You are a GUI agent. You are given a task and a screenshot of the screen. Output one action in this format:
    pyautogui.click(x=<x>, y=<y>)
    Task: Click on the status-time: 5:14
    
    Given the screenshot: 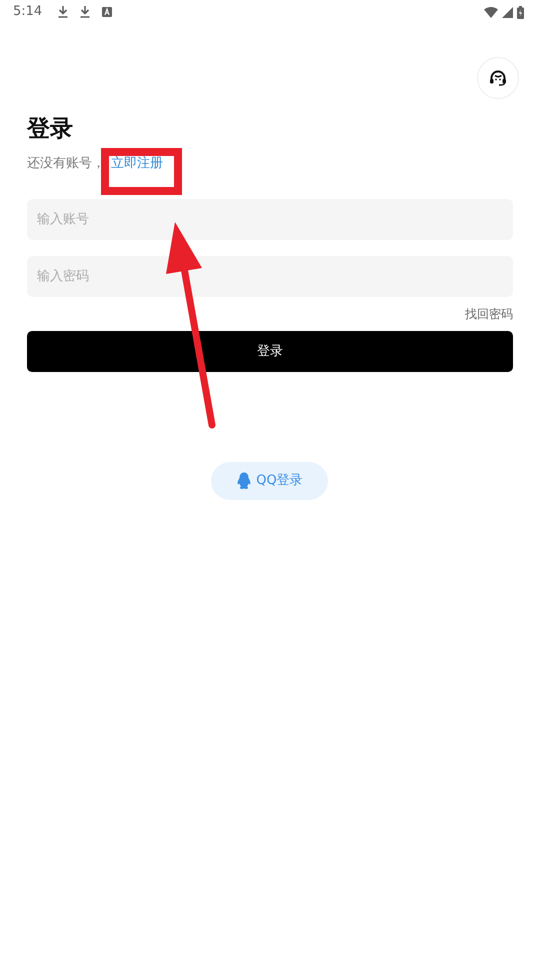 What is the action you would take?
    pyautogui.click(x=27, y=12)
    